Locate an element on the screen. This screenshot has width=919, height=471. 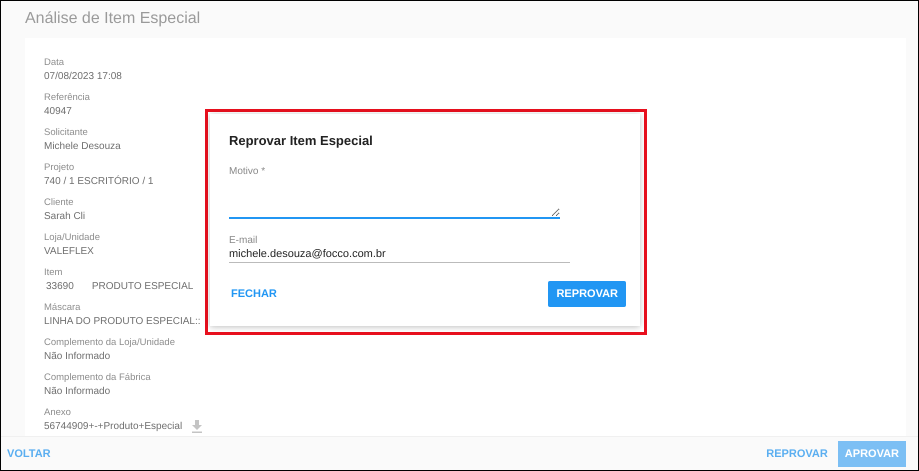
email-field: michele.desouza@focco.com.br is located at coordinates (399, 254).